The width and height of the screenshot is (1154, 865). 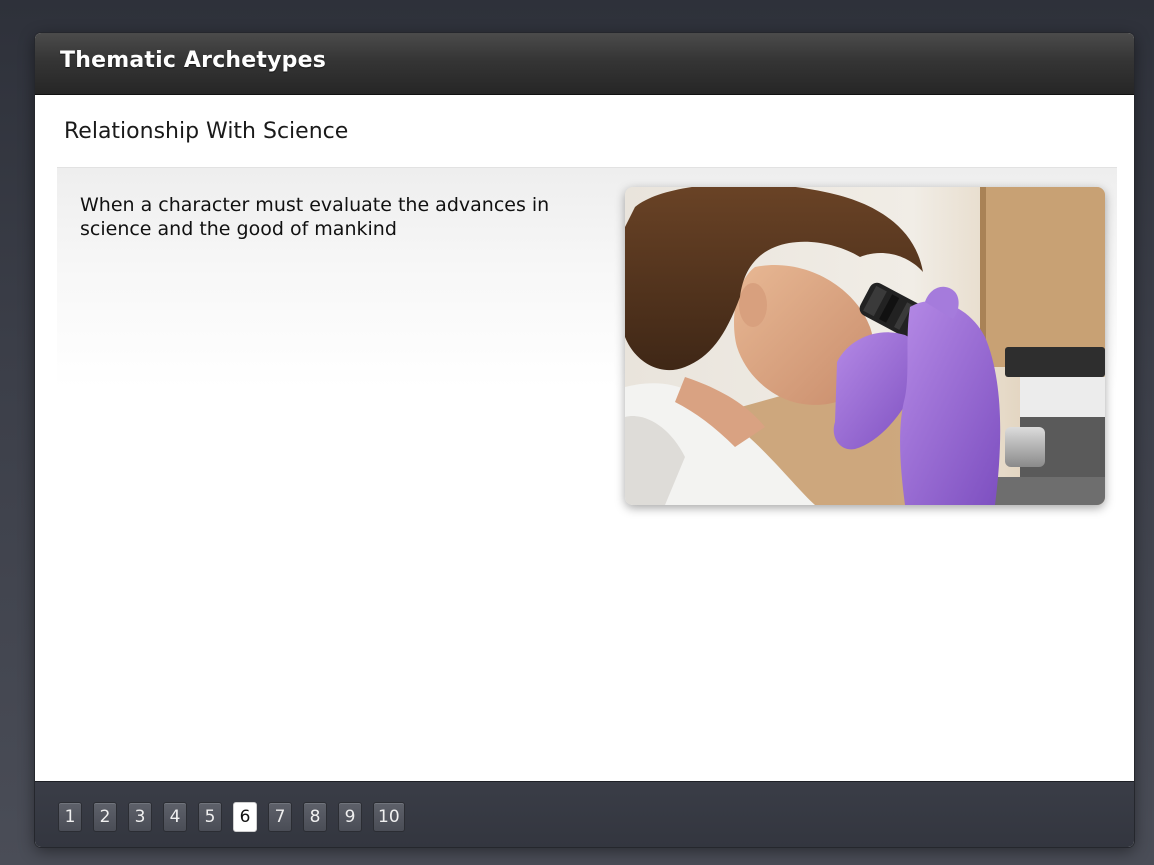 I want to click on page-button-6-current: 6, so click(x=245, y=817).